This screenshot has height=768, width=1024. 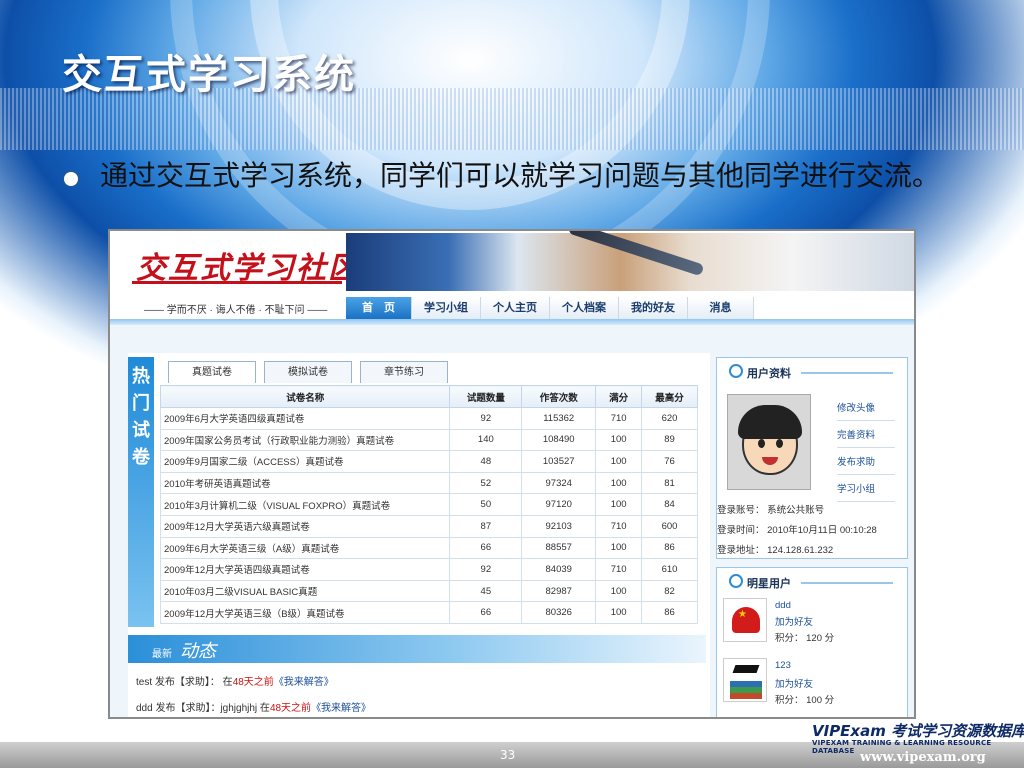 What do you see at coordinates (559, 526) in the screenshot?
I see `attempts-cell: 92103` at bounding box center [559, 526].